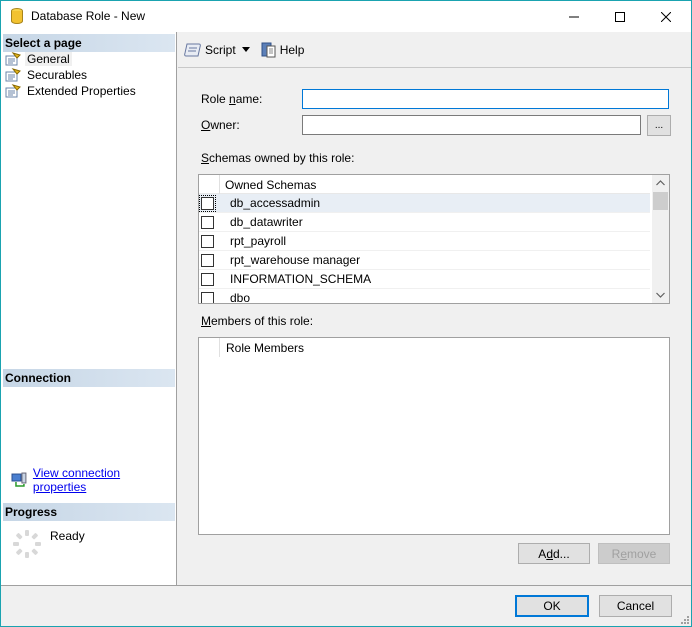 The image size is (692, 627). I want to click on page-item-label: Securables, so click(57, 75).